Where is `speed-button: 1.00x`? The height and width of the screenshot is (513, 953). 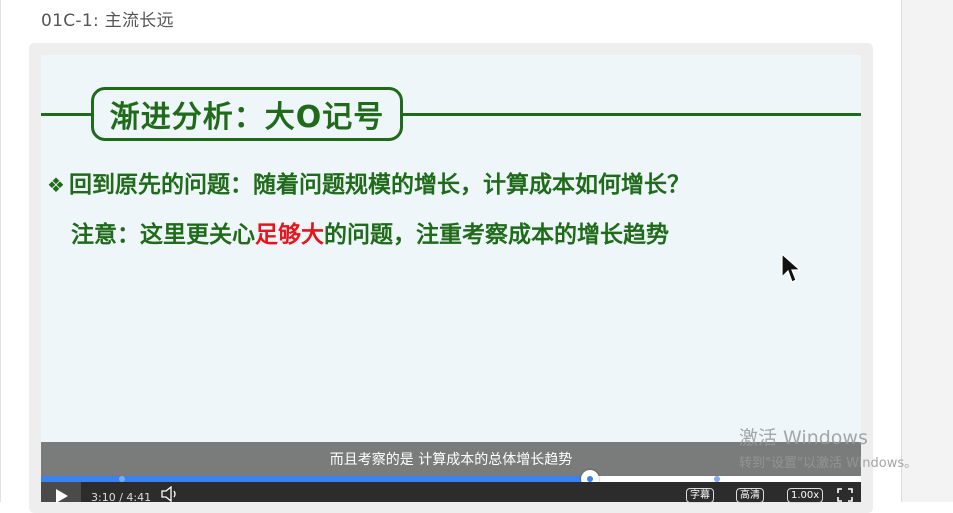 speed-button: 1.00x is located at coordinates (805, 495).